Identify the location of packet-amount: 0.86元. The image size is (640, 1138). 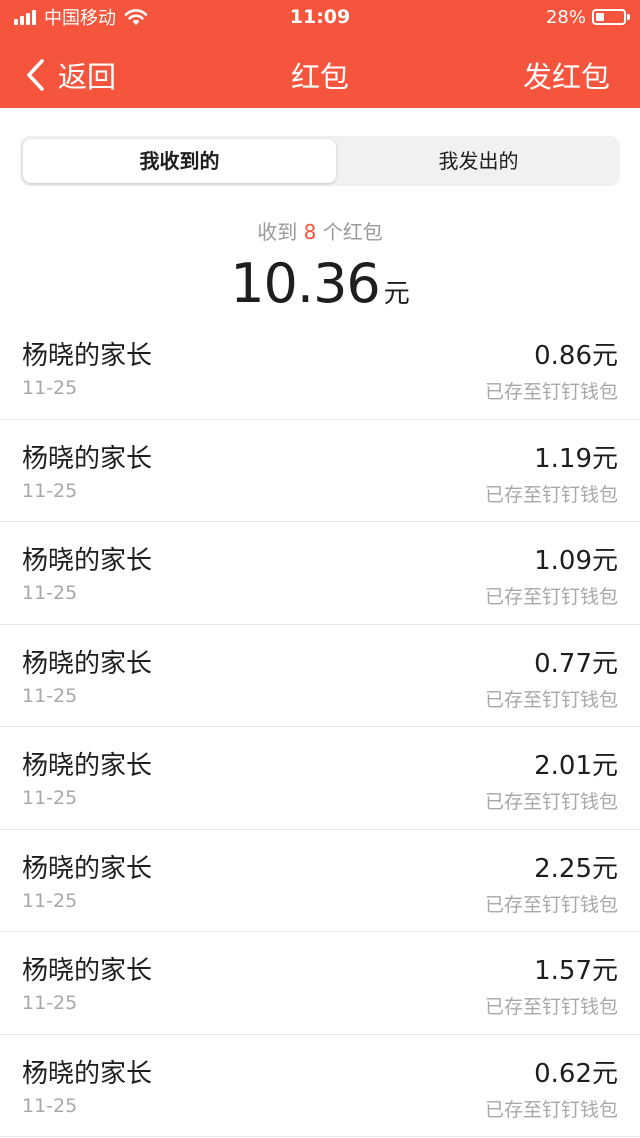
(576, 356).